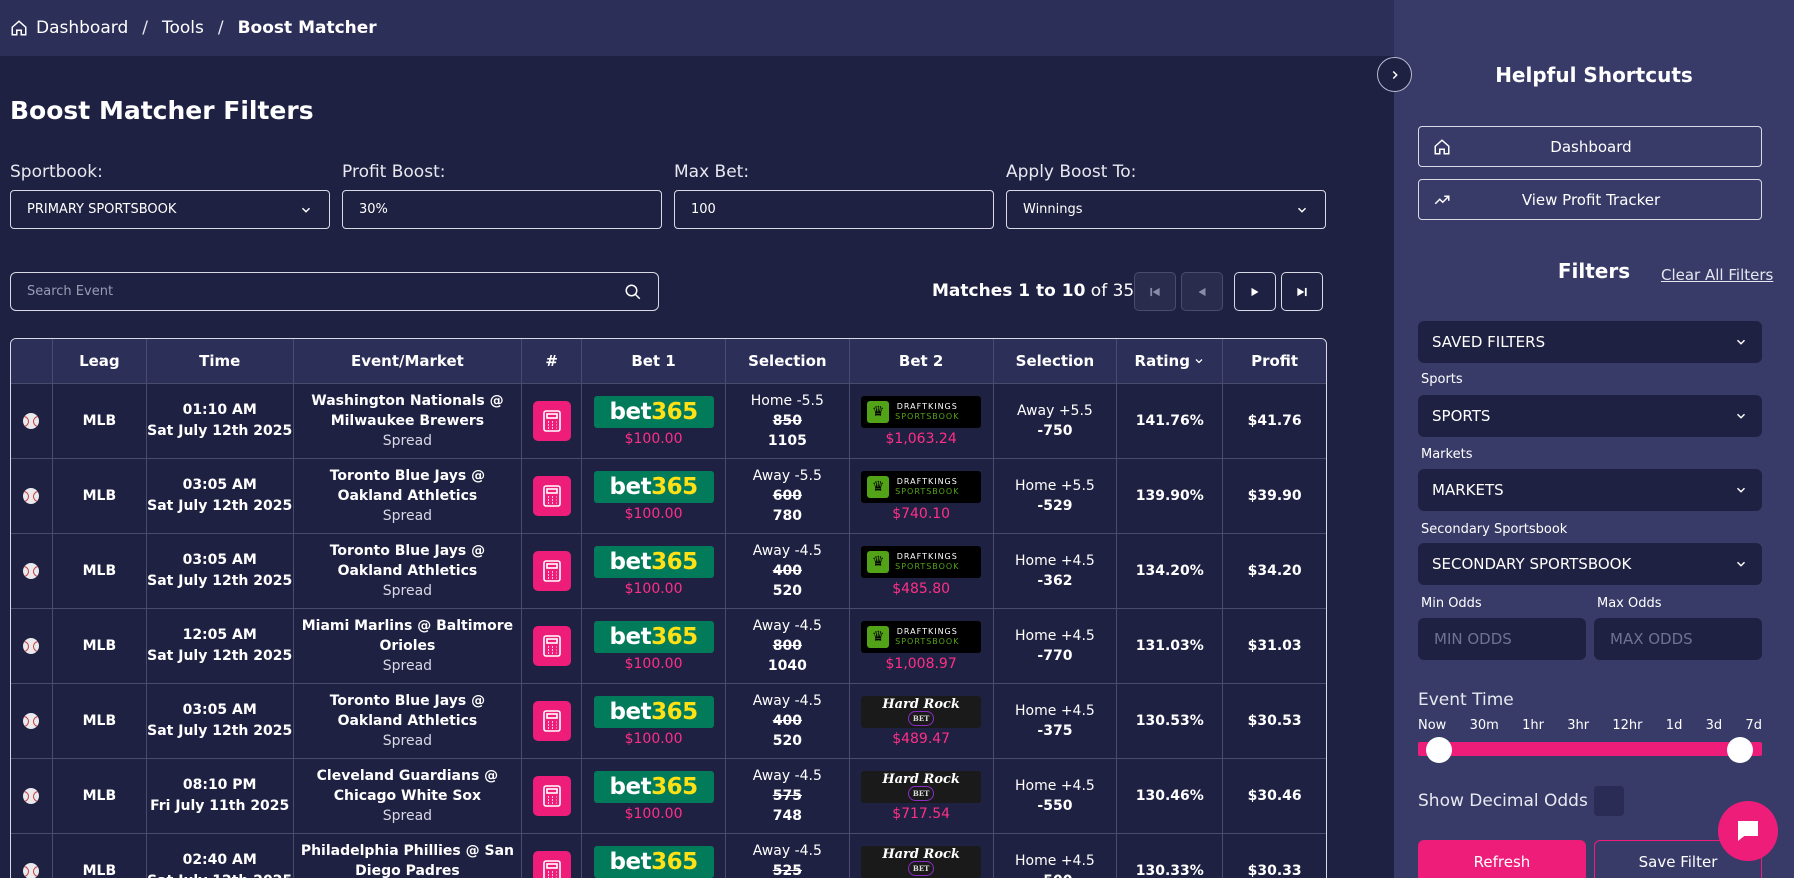  What do you see at coordinates (1502, 639) in the screenshot?
I see `min-odds-input: MIN ODDS` at bounding box center [1502, 639].